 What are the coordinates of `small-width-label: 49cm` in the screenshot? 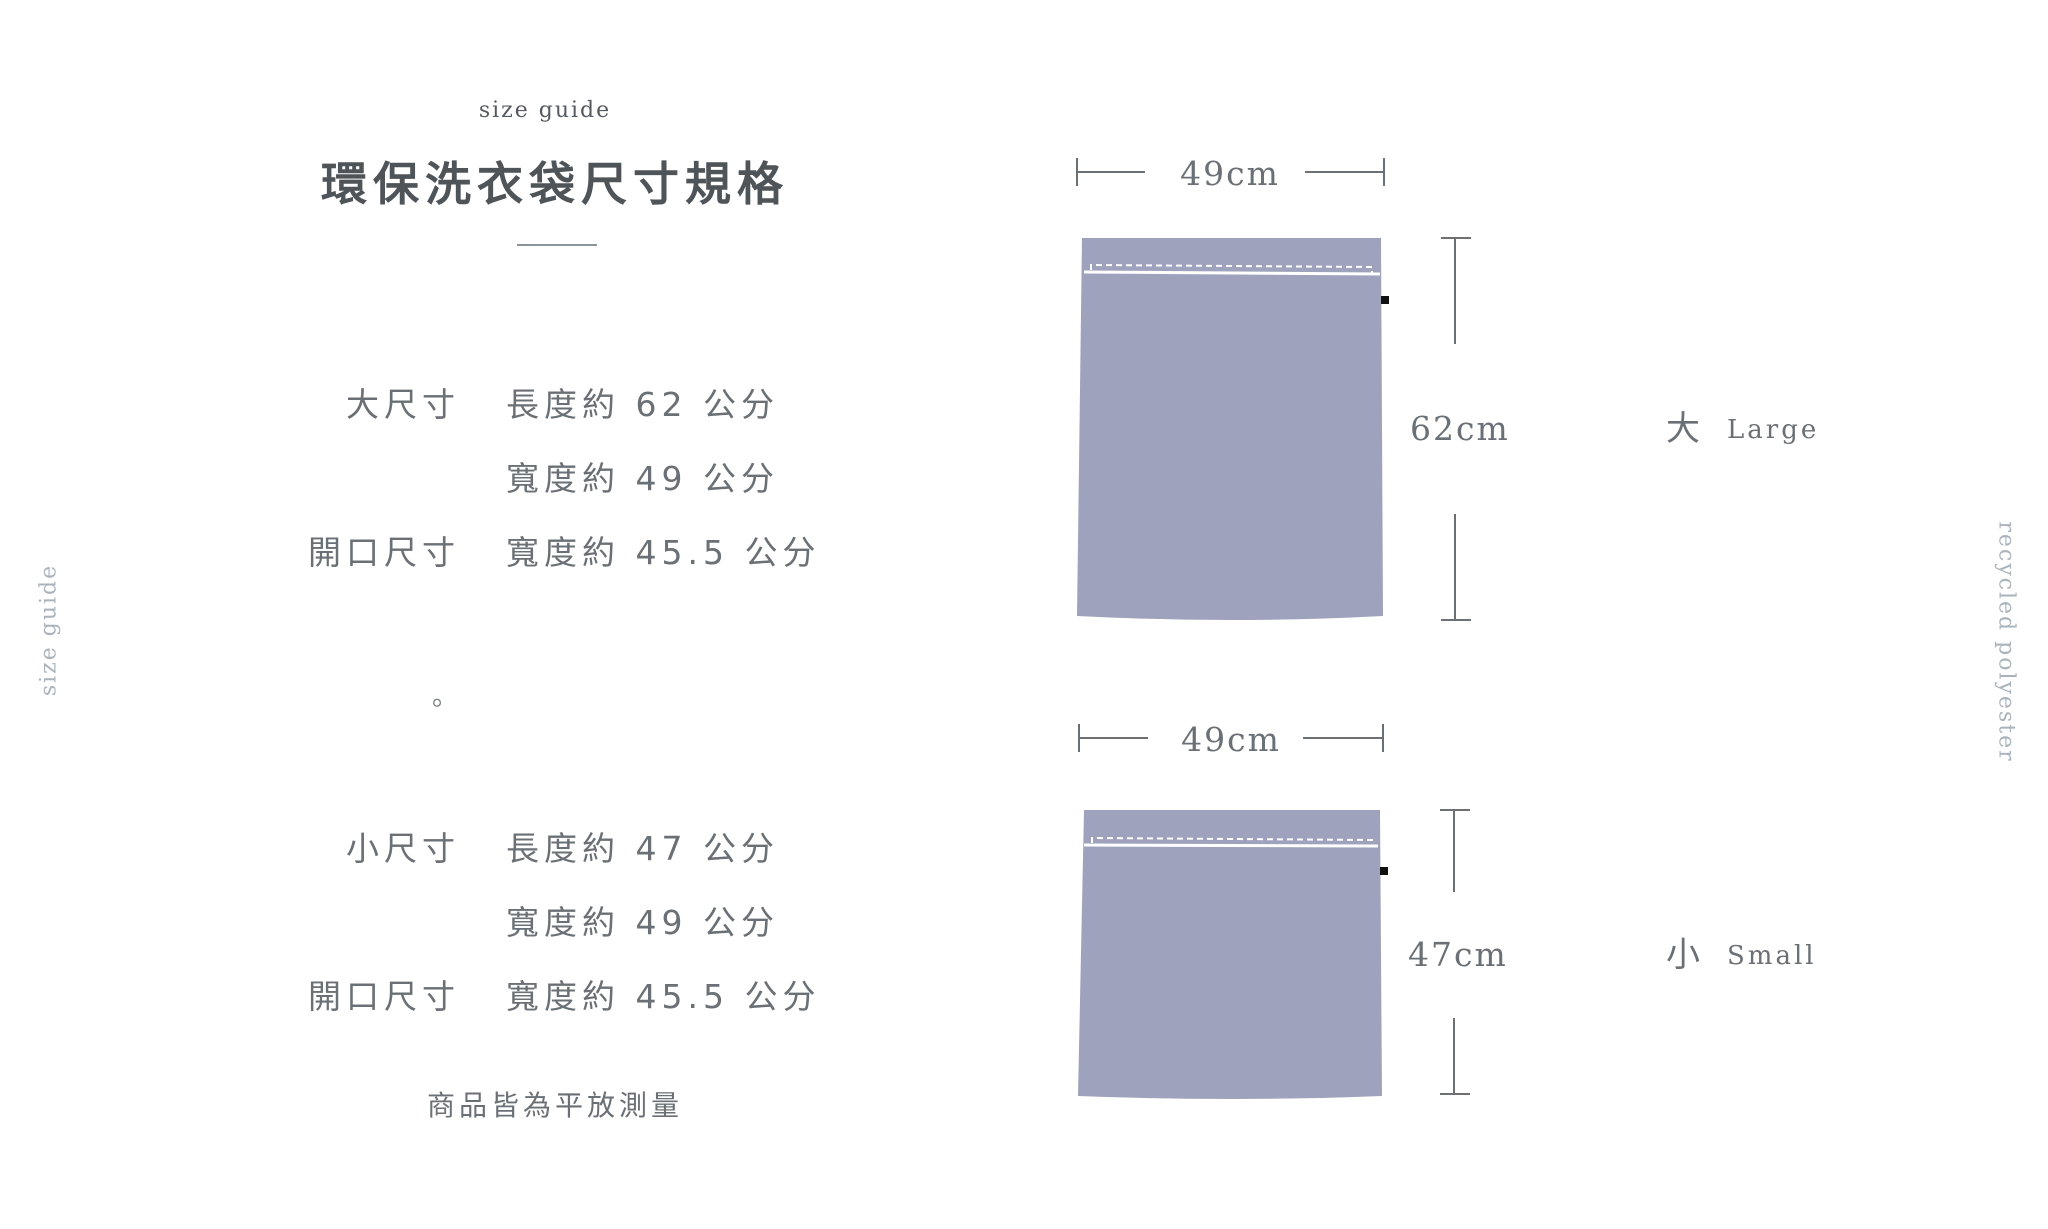 It's located at (1231, 739).